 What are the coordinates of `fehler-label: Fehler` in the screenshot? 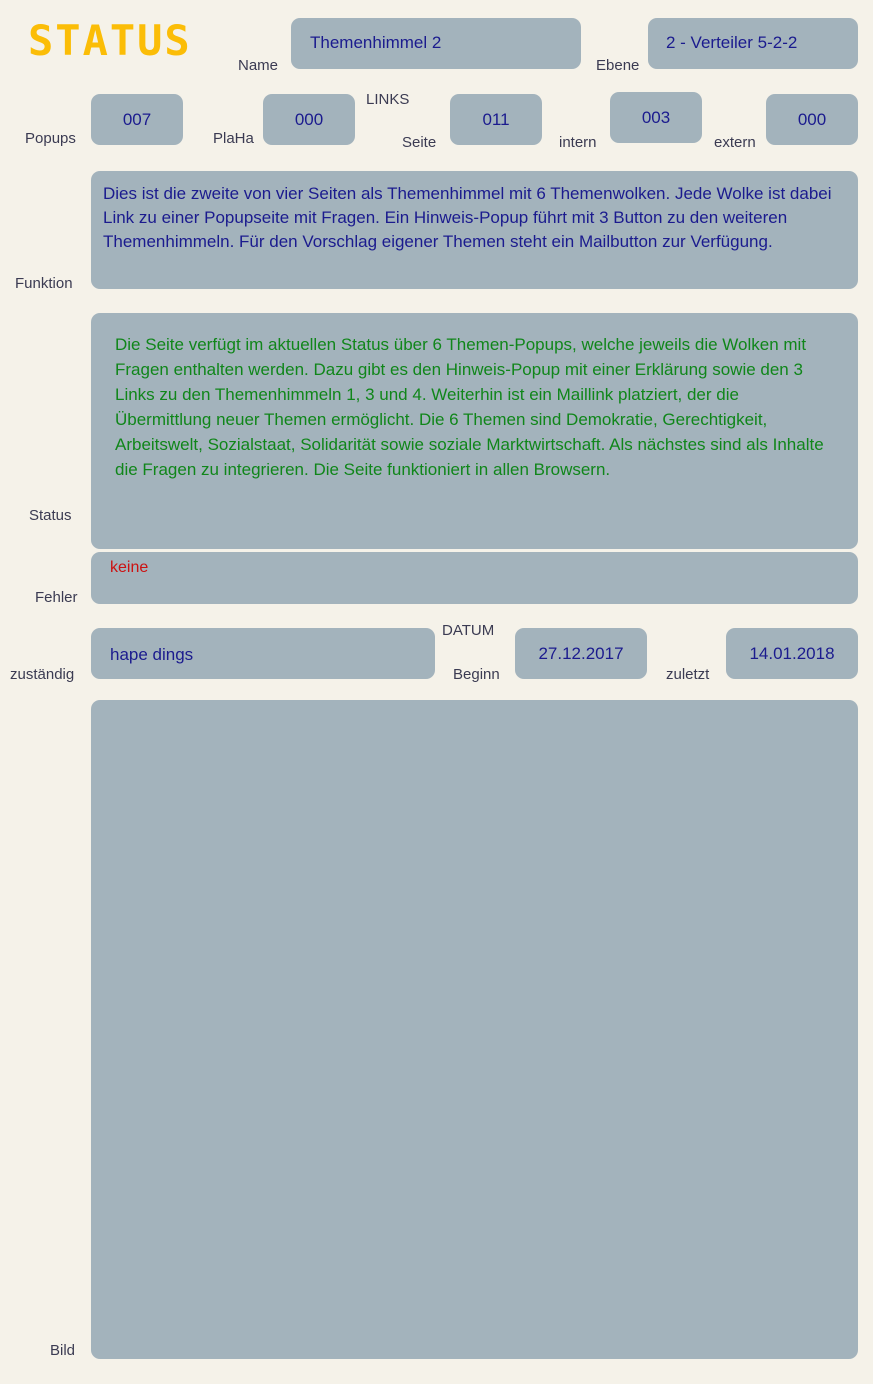 It's located at (56, 597).